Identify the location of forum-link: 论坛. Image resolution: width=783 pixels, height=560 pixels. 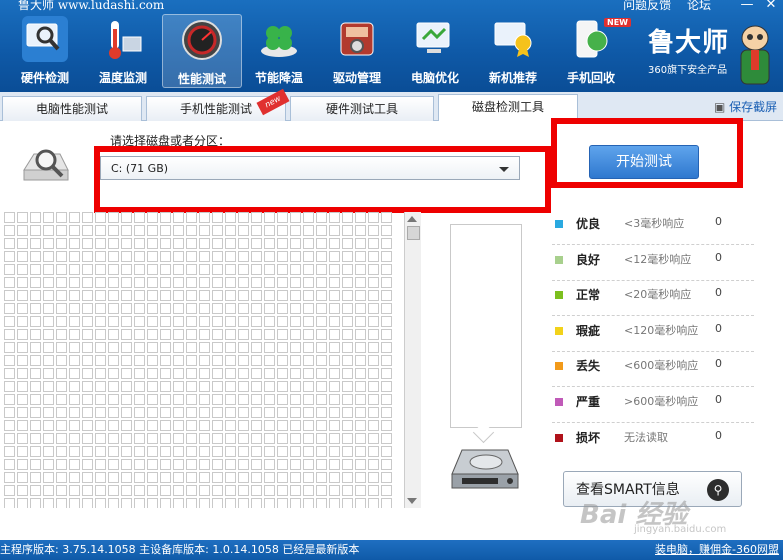
(699, 6).